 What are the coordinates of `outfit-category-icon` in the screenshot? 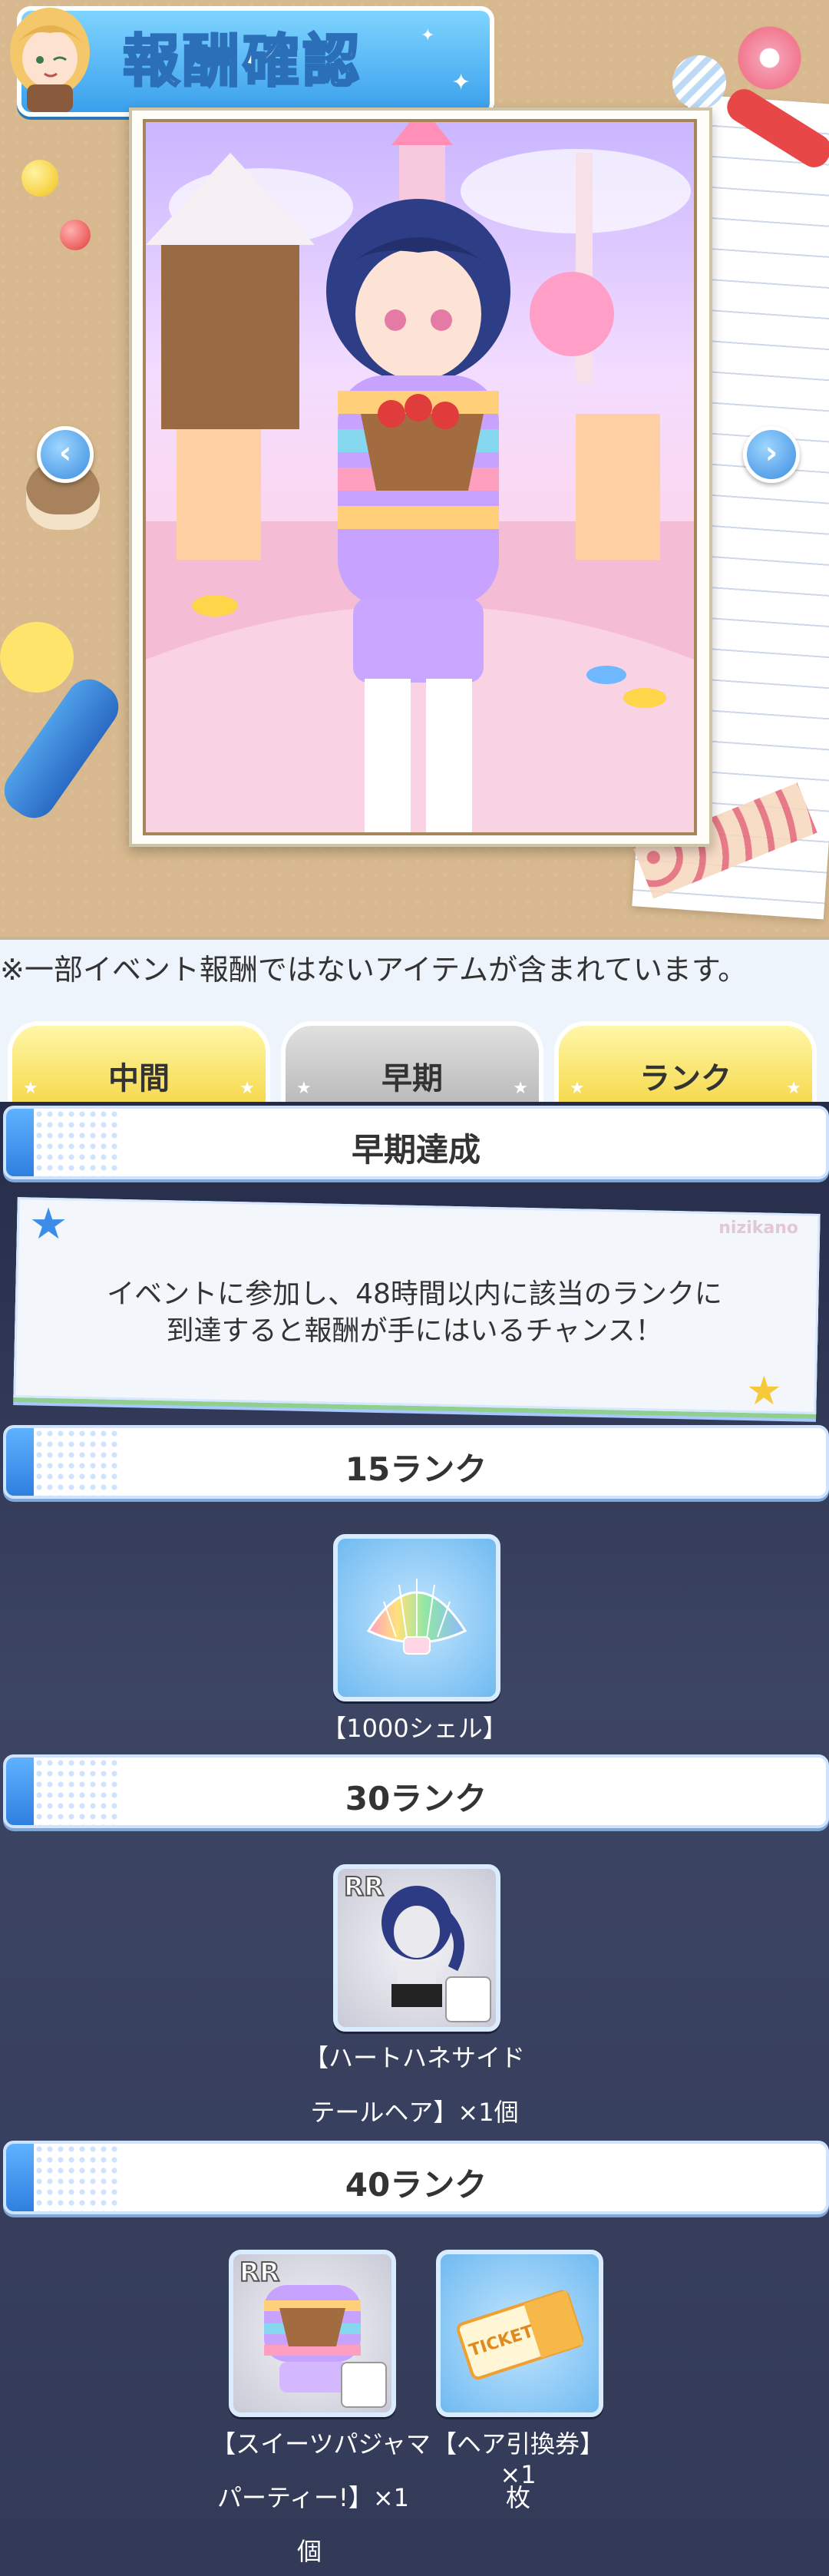 It's located at (364, 2385).